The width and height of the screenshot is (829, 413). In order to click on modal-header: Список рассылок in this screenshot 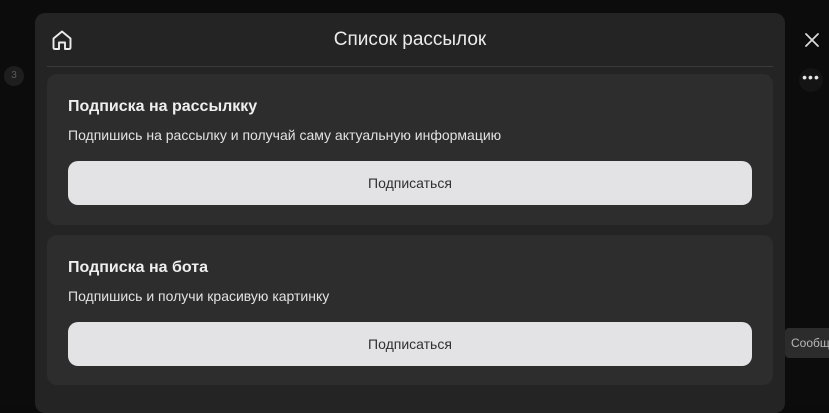, I will do `click(410, 40)`.